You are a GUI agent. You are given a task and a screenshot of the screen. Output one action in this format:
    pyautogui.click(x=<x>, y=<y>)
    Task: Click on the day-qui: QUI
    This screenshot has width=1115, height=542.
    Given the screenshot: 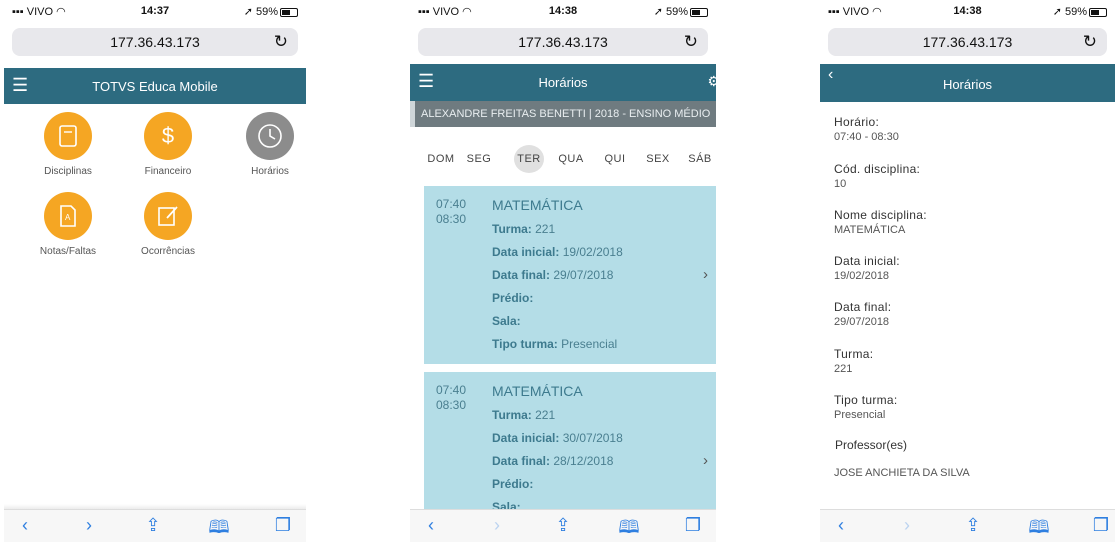 What is the action you would take?
    pyautogui.click(x=615, y=159)
    